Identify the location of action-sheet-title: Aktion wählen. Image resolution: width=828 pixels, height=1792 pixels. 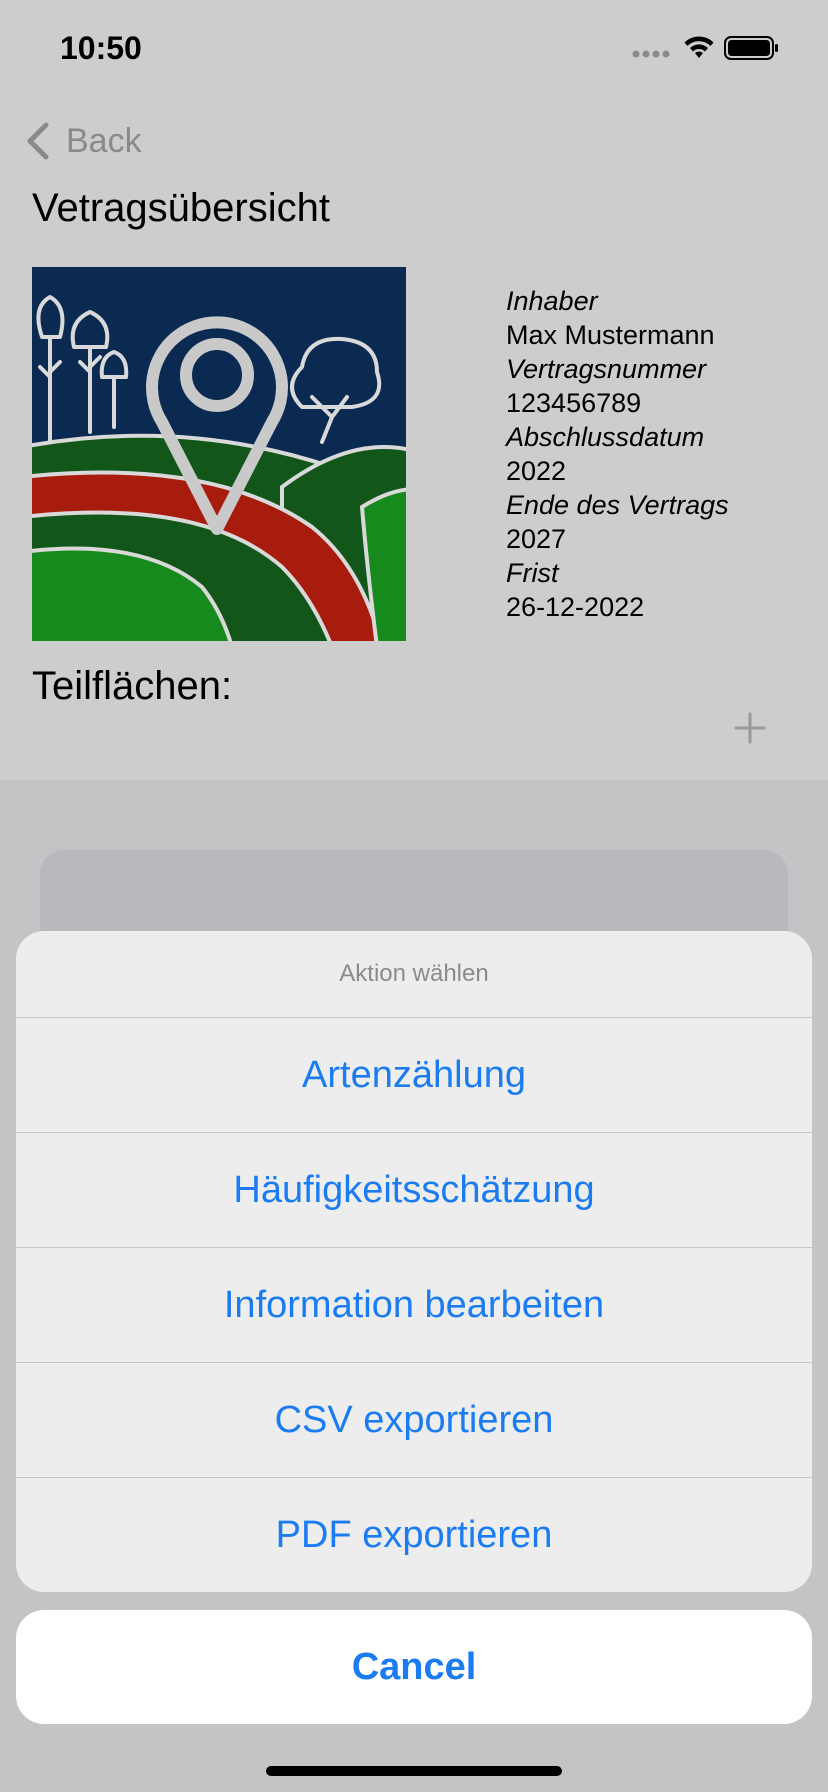
(414, 974).